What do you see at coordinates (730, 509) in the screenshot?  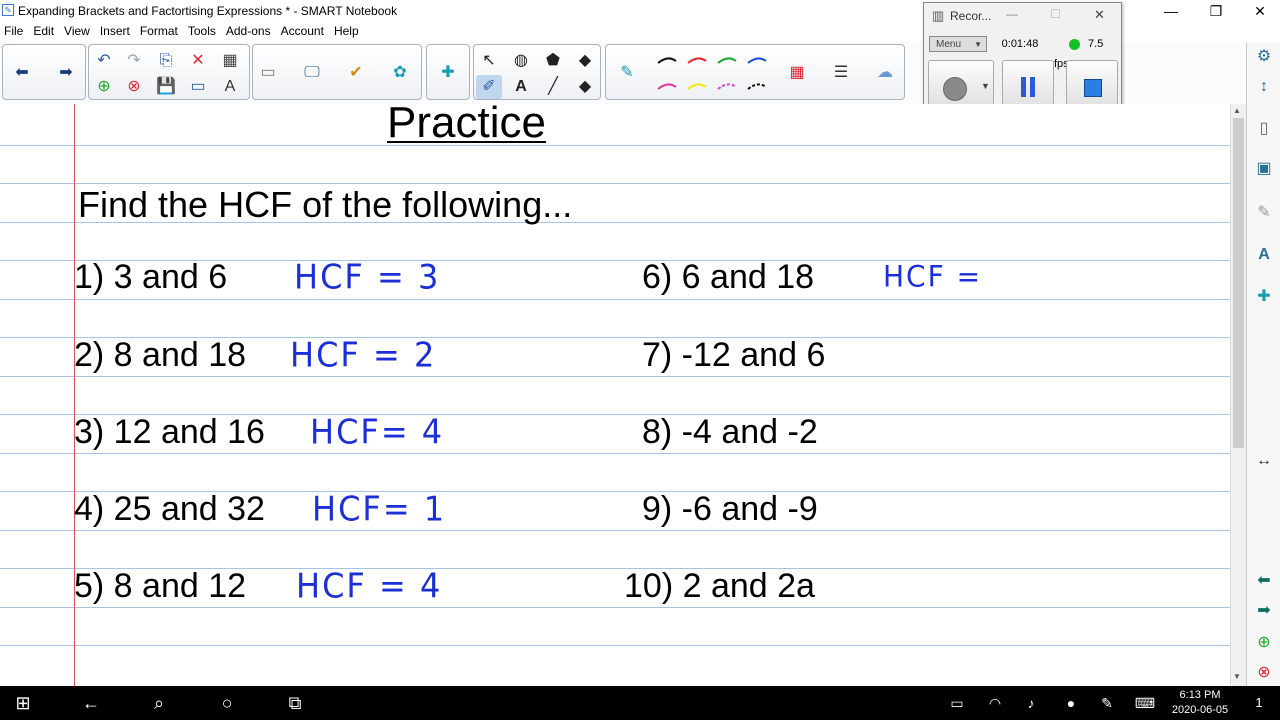 I see `question-9: 9) -6 and -9` at bounding box center [730, 509].